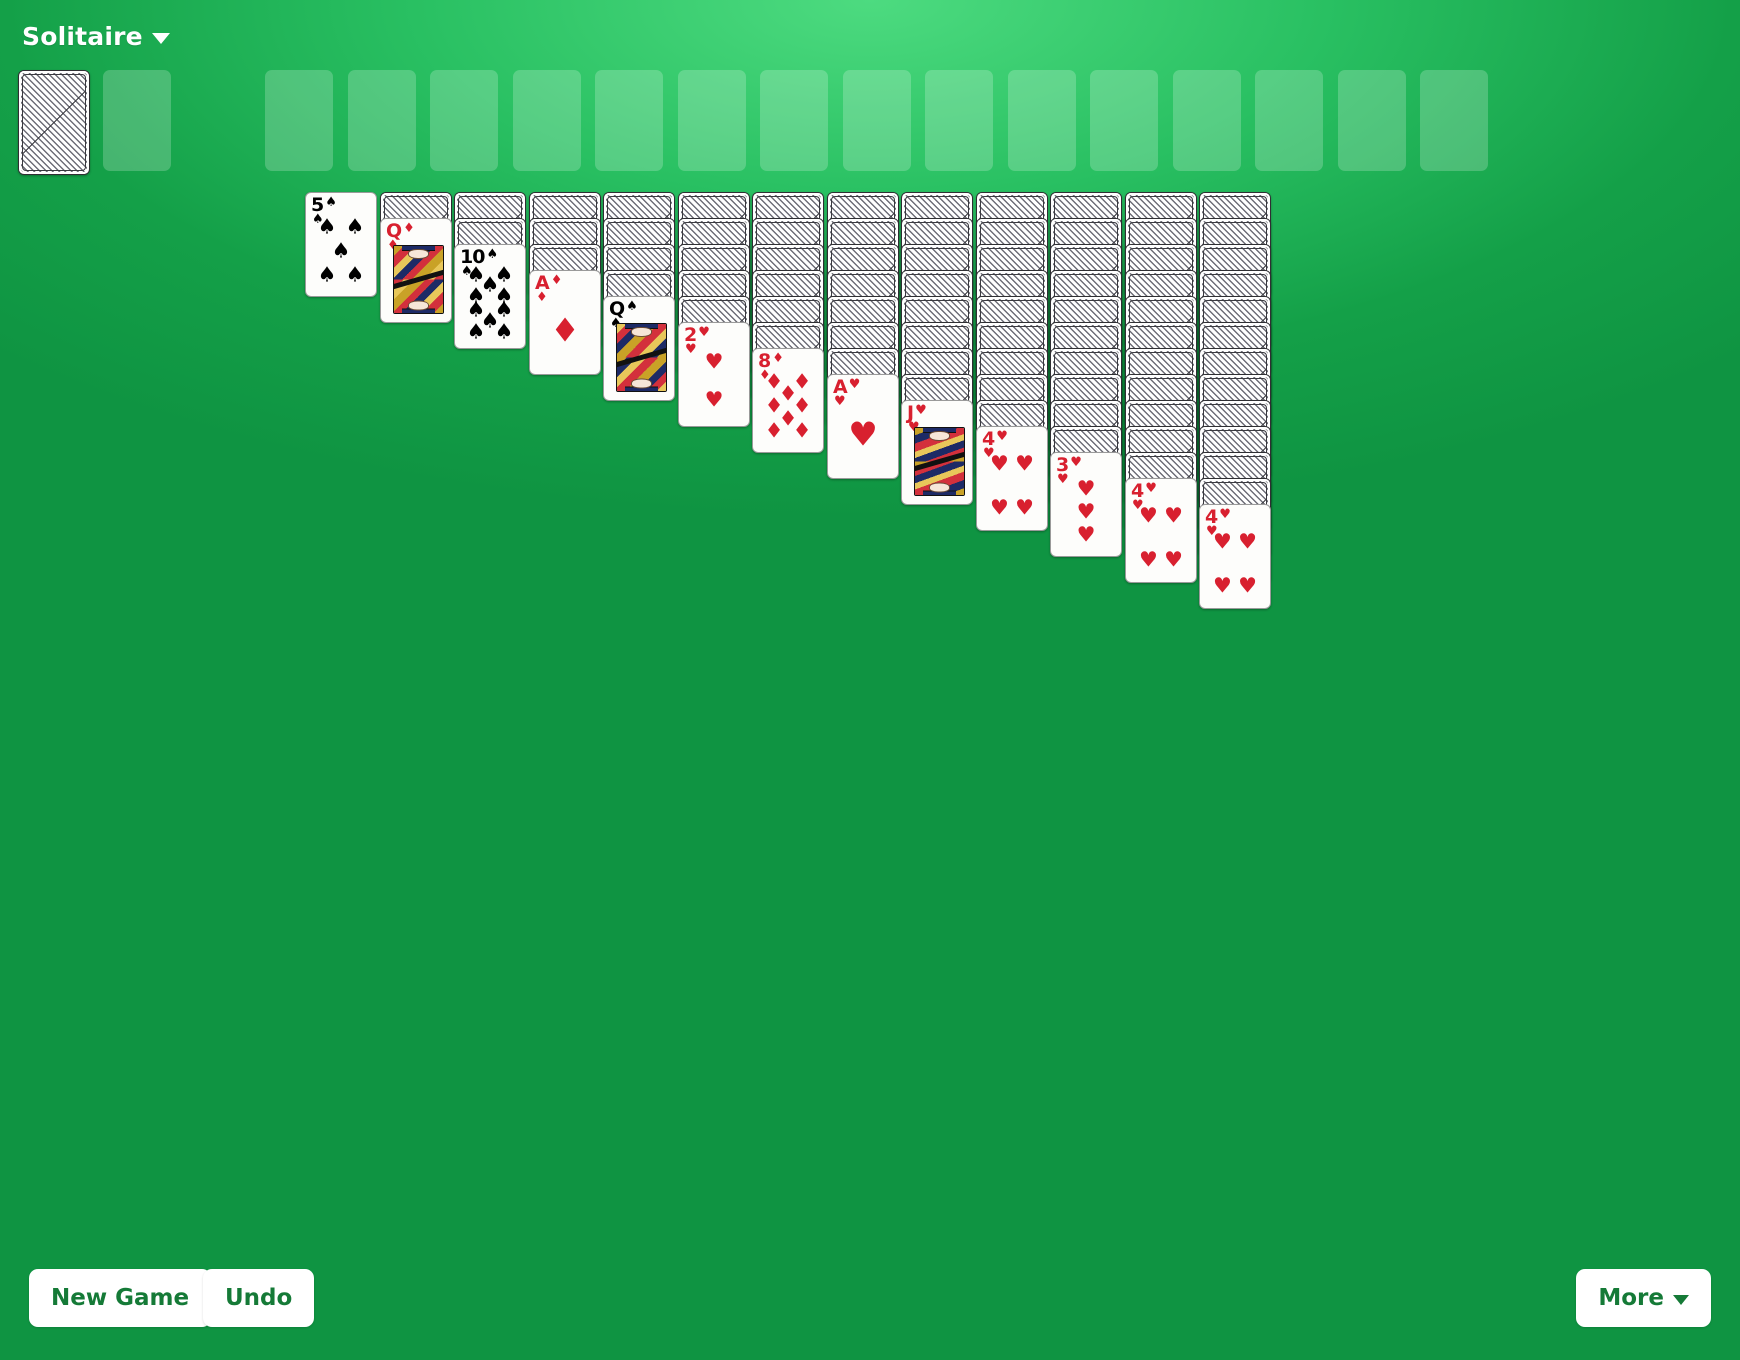  What do you see at coordinates (1681, 1299) in the screenshot?
I see `chevron-down-icon` at bounding box center [1681, 1299].